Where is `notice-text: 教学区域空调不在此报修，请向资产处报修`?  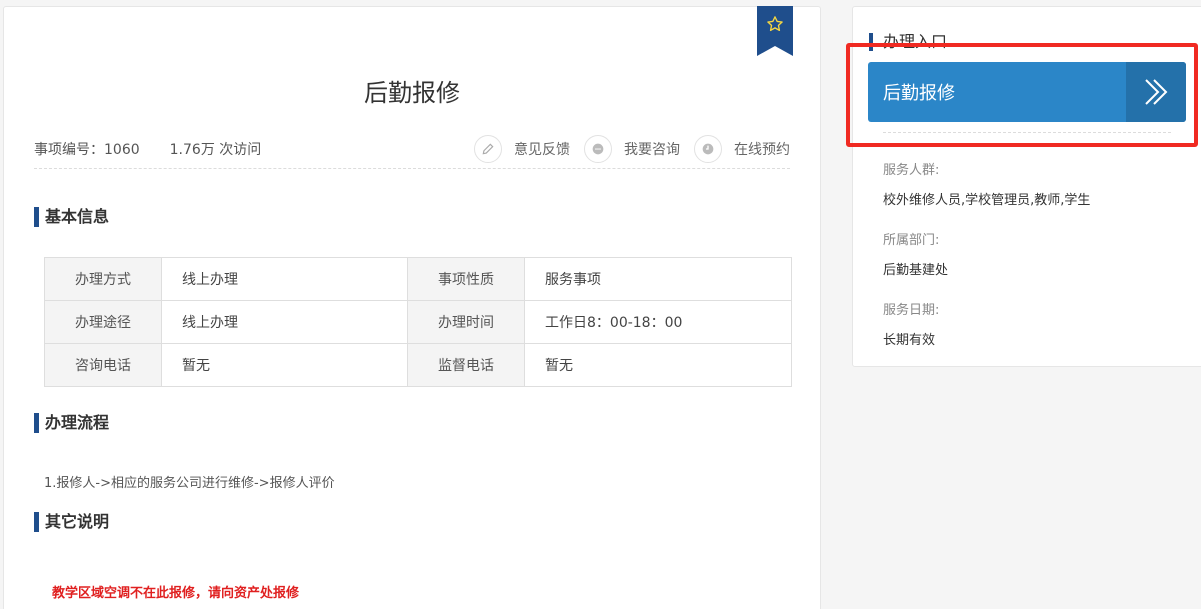 notice-text: 教学区域空调不在此报修，请向资产处报修 is located at coordinates (176, 593).